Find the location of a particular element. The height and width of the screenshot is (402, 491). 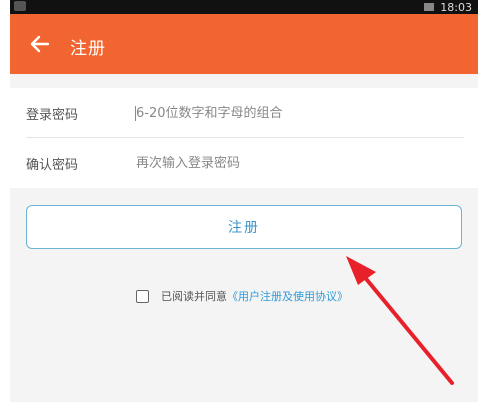

arrow-left-icon is located at coordinates (40, 44).